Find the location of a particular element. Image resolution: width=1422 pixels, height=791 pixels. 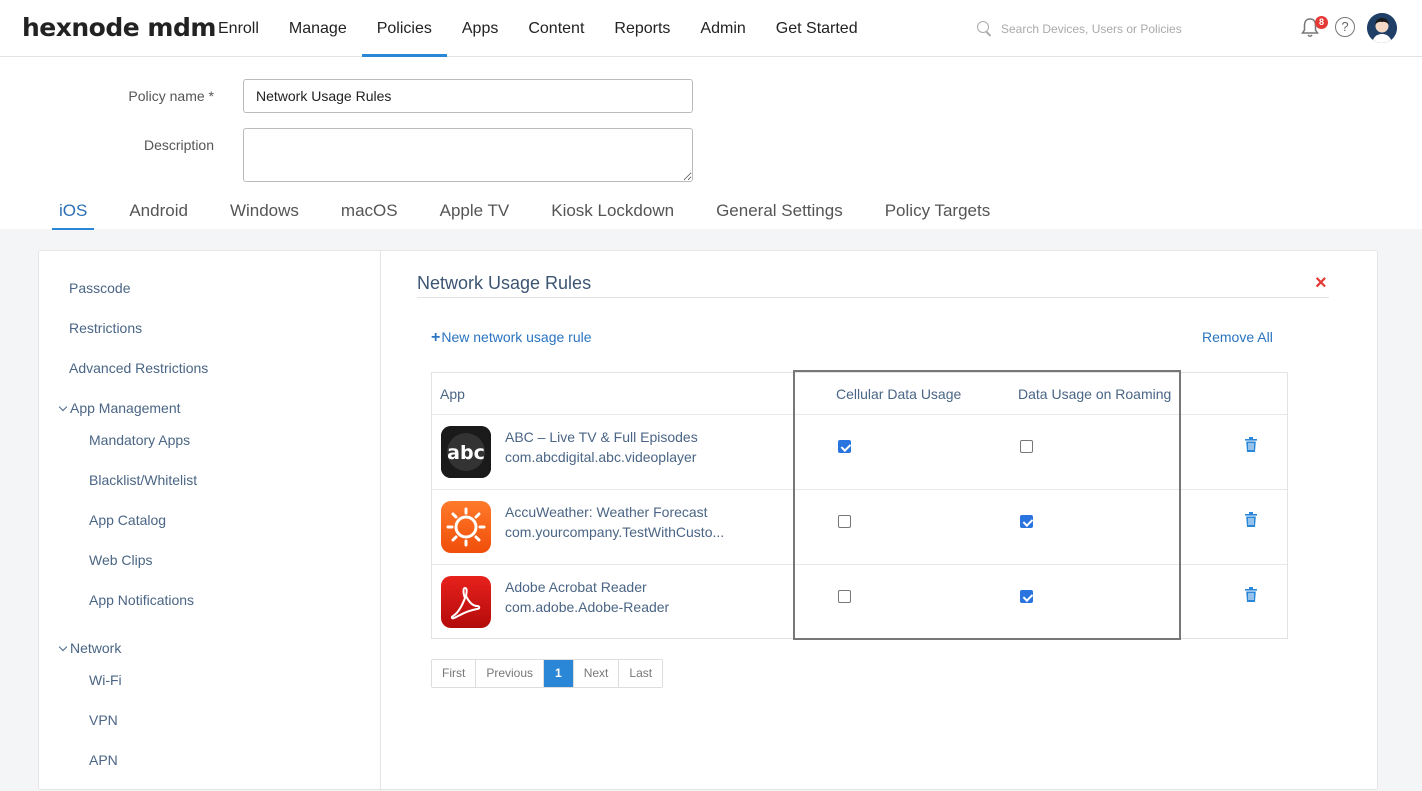

sidebar-item-web-clips: Web Clips is located at coordinates (121, 560).